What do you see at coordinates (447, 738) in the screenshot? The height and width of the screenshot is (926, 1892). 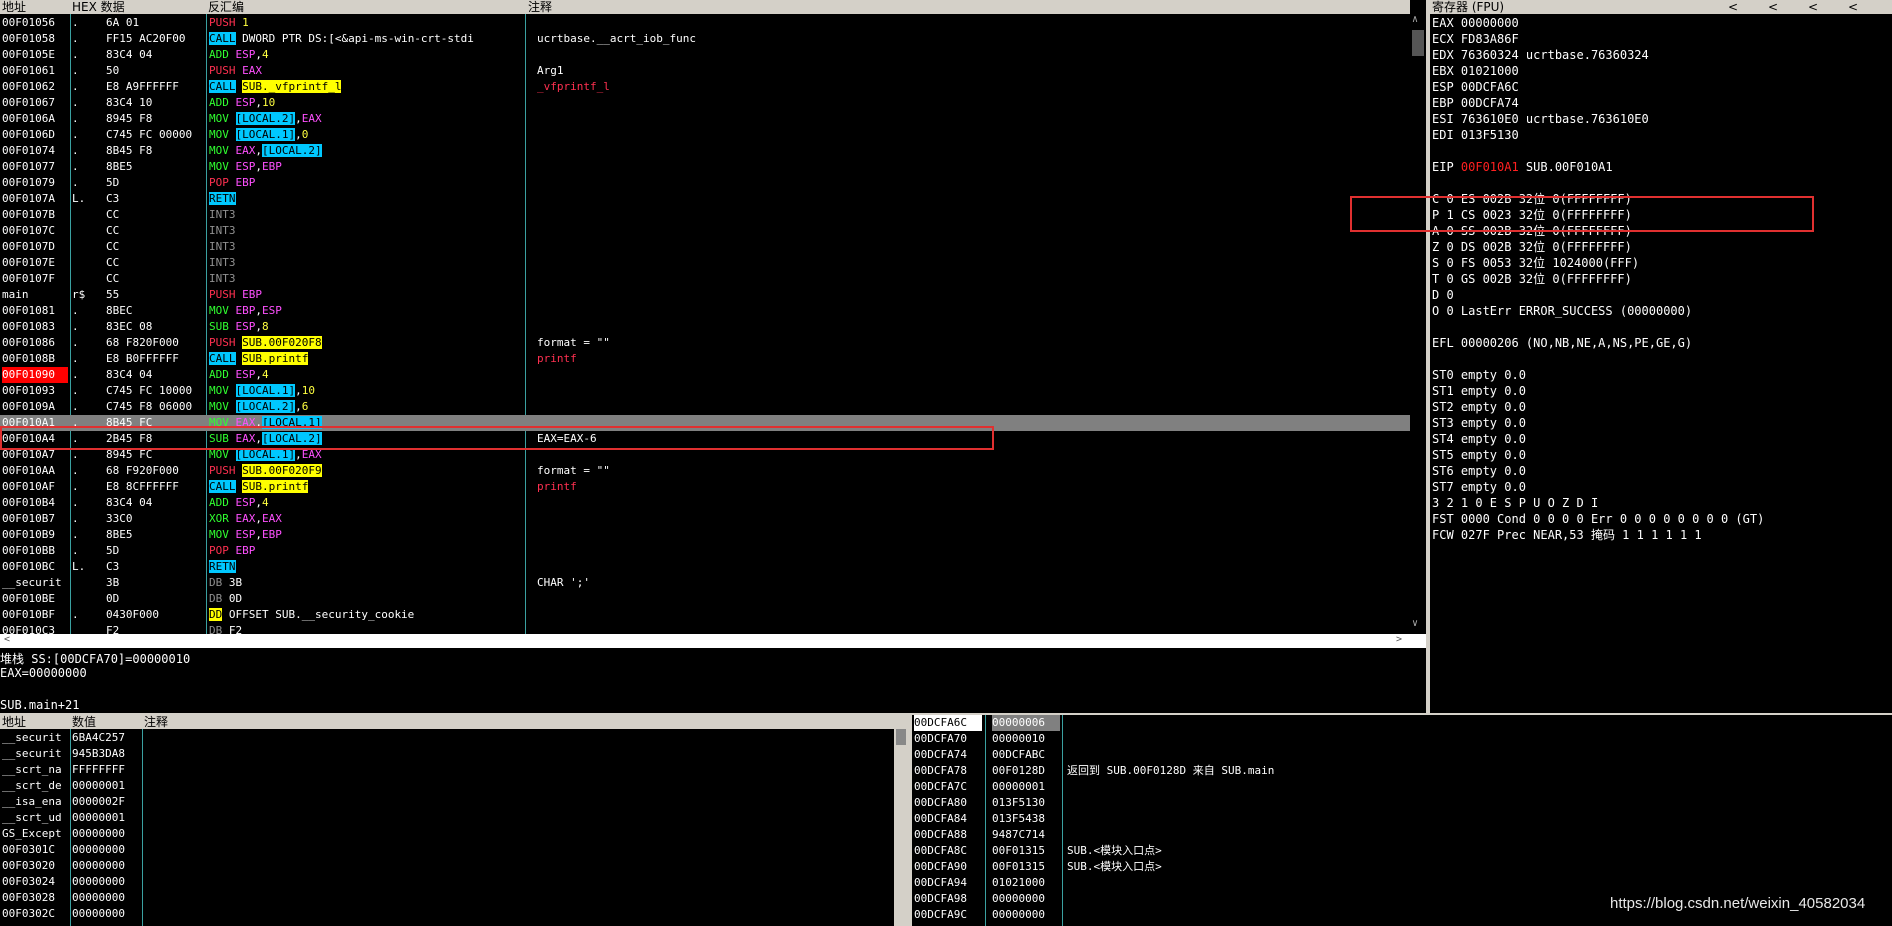 I see `dump-row: __securit 6BA4C257` at bounding box center [447, 738].